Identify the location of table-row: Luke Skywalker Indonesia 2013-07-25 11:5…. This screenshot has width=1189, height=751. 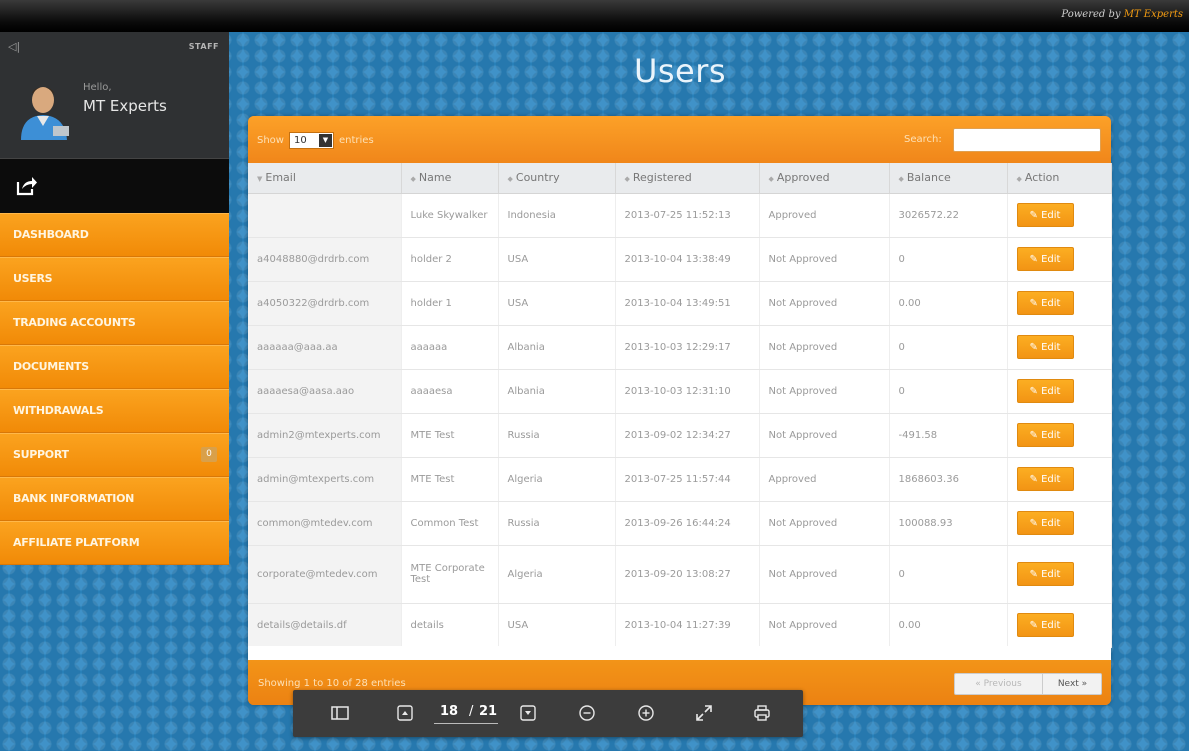
(680, 215).